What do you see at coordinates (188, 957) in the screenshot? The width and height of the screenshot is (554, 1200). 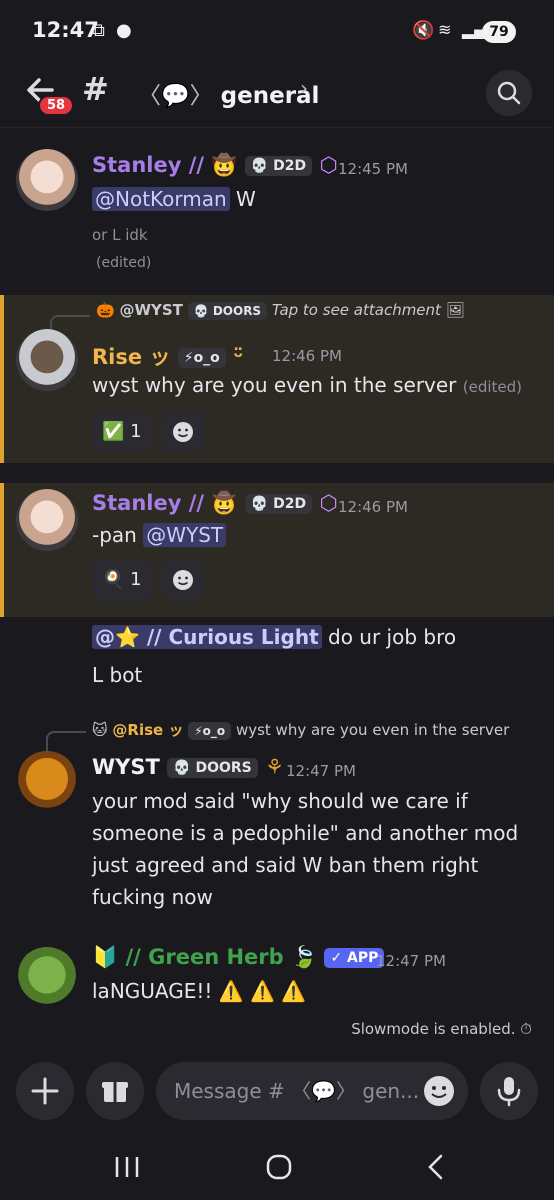 I see `username: 🔰 // Green Herb` at bounding box center [188, 957].